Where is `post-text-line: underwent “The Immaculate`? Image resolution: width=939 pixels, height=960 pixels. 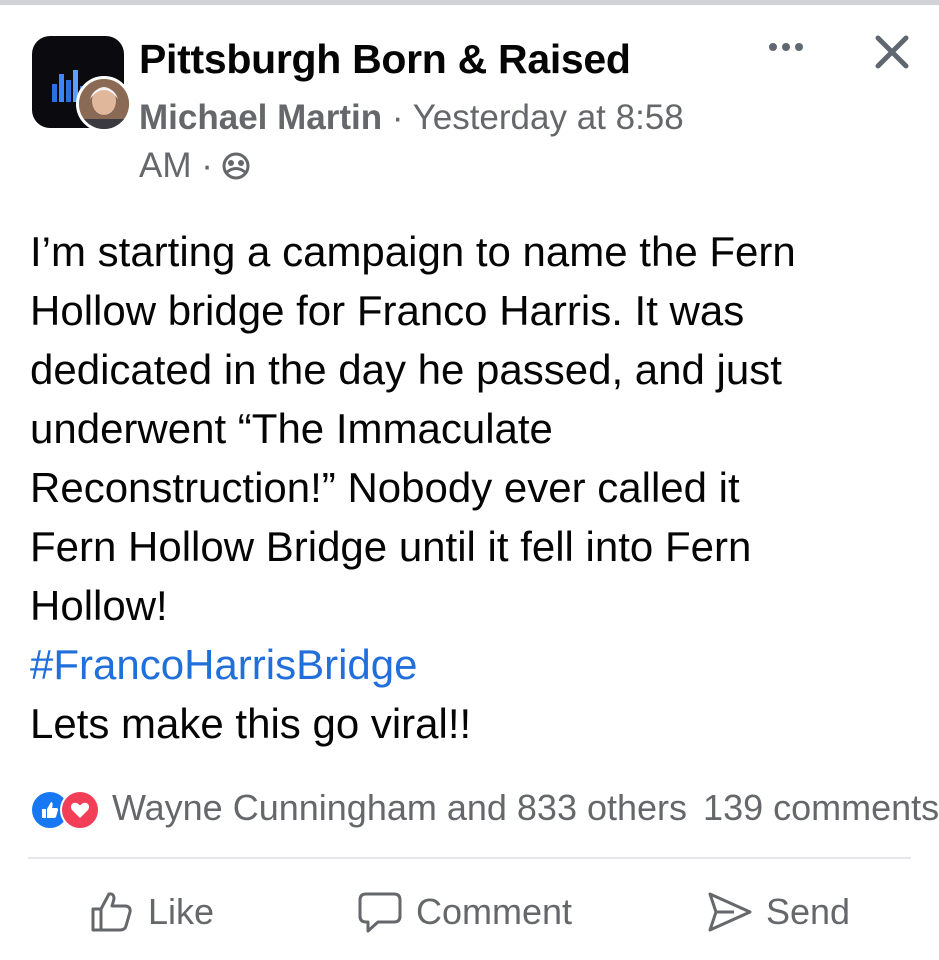
post-text-line: underwent “The Immaculate is located at coordinates (291, 428).